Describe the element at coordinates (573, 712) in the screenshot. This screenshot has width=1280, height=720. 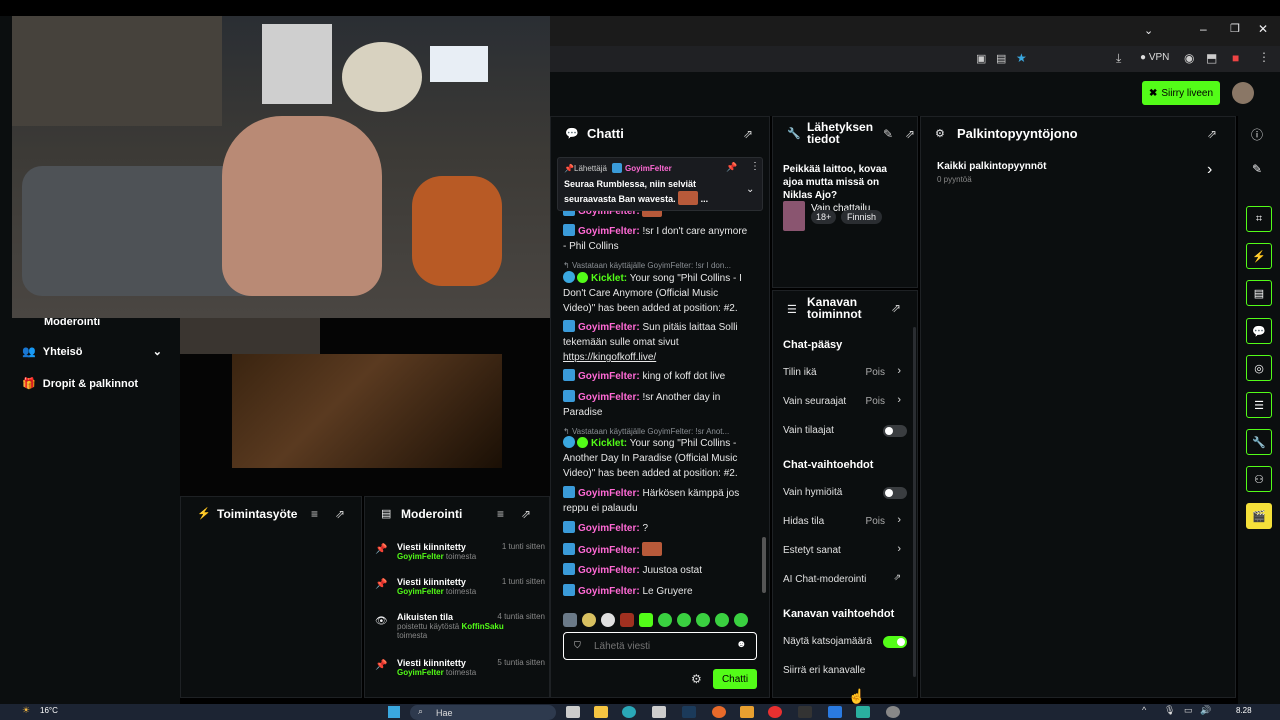
I see `task-view-icon` at that location.